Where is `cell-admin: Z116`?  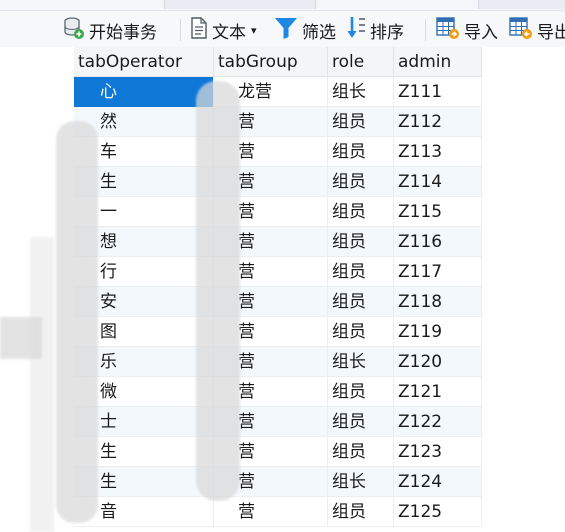
cell-admin: Z116 is located at coordinates (438, 242).